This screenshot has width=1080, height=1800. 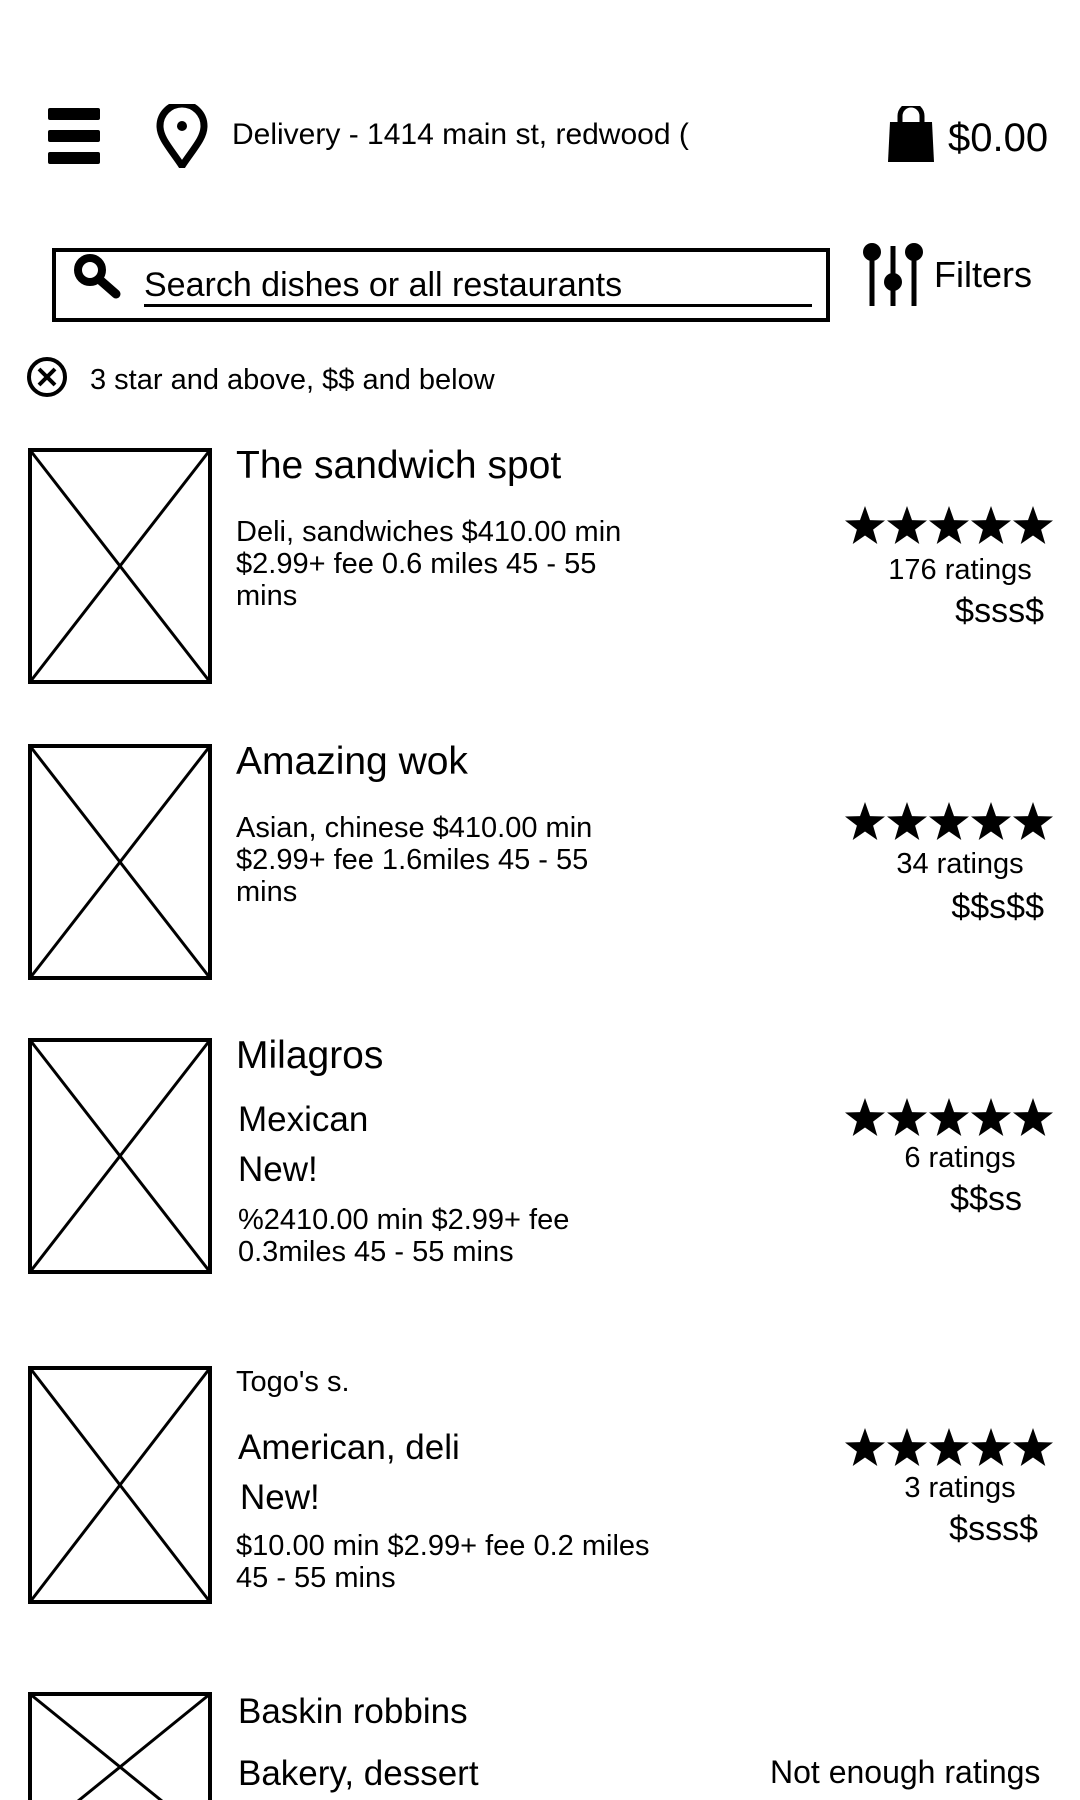 I want to click on cart-total: $0.00, so click(x=998, y=138).